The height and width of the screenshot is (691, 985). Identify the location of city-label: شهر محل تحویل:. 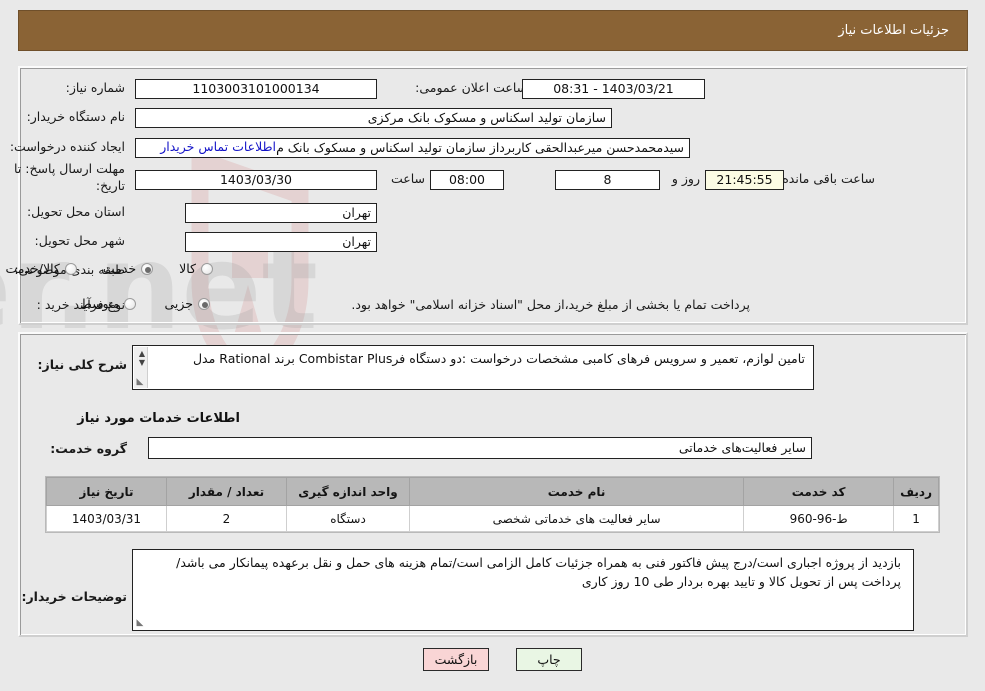
(79, 240).